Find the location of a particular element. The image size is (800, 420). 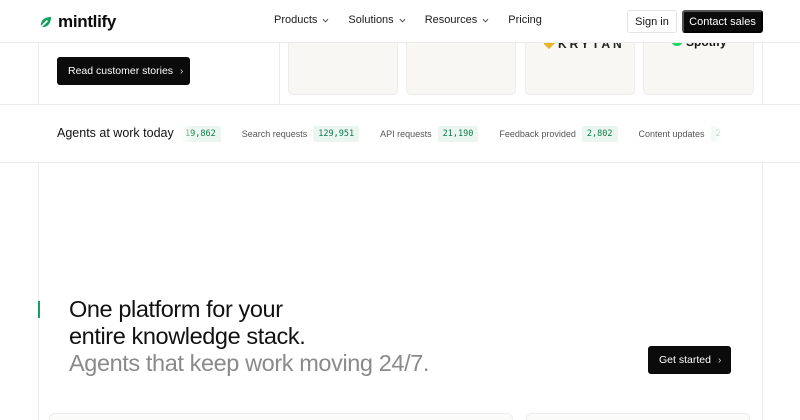

customer-logo-card-spotify: Spotify is located at coordinates (698, 65).